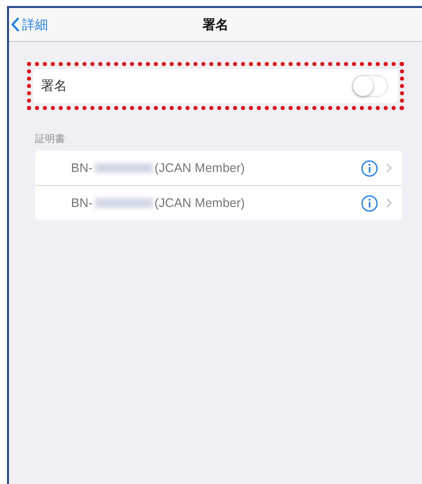 The width and height of the screenshot is (422, 484). What do you see at coordinates (54, 86) in the screenshot?
I see `signature-label: 署名` at bounding box center [54, 86].